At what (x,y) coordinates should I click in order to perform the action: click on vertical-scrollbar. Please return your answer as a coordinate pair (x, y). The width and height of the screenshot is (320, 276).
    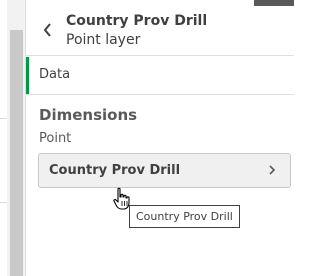
    Looking at the image, I should click on (16, 138).